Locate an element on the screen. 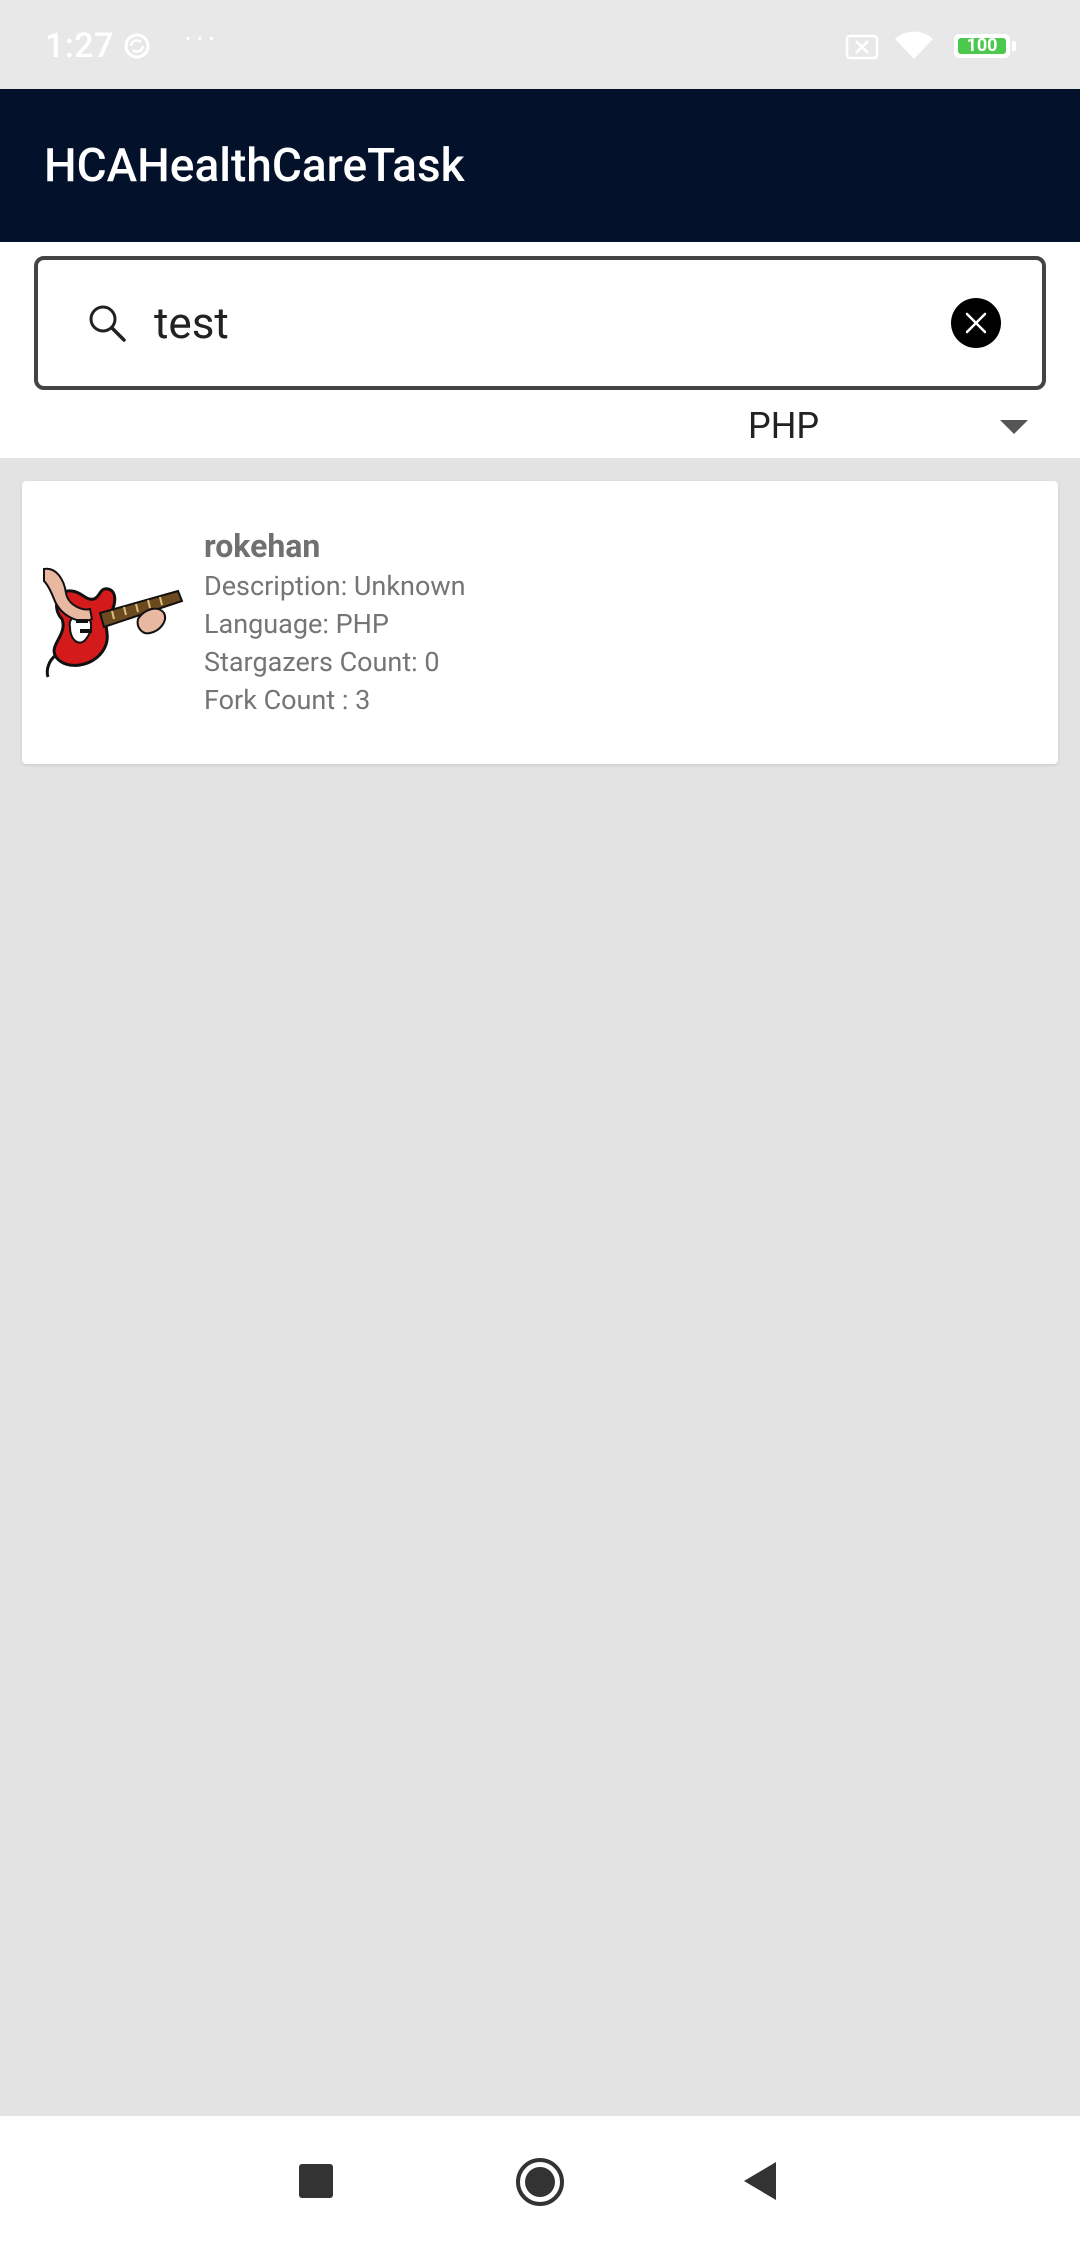  system-nav-bar is located at coordinates (540, 2181).